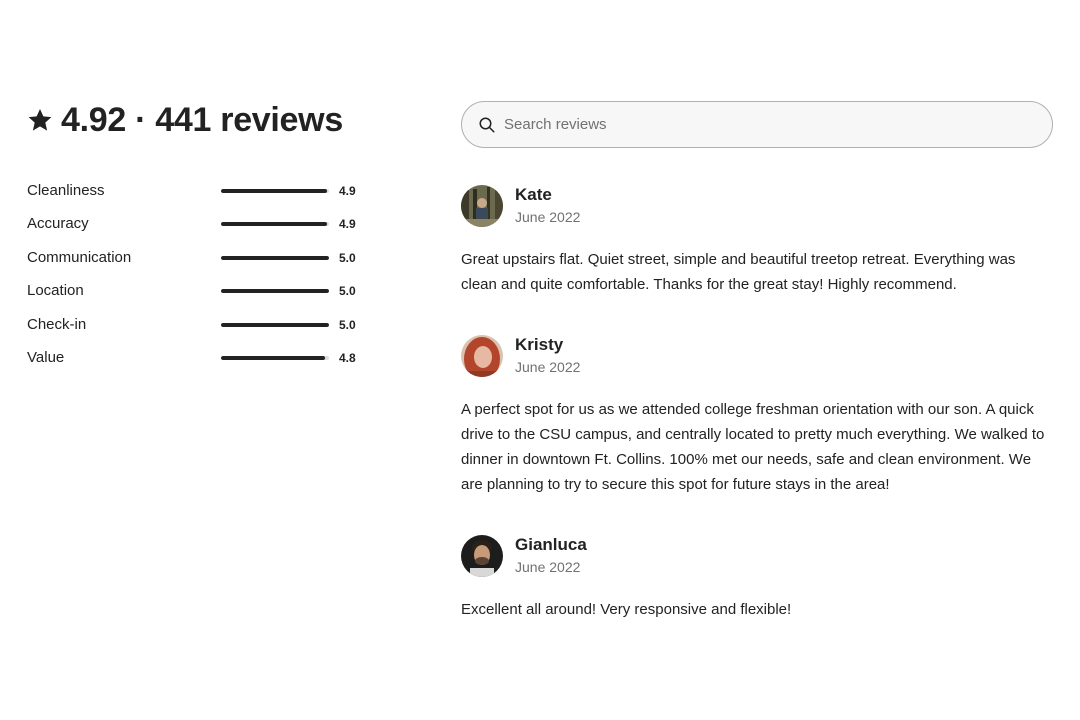 This screenshot has width=1080, height=720. Describe the element at coordinates (347, 357) in the screenshot. I see `rating-score: 4.8` at that location.